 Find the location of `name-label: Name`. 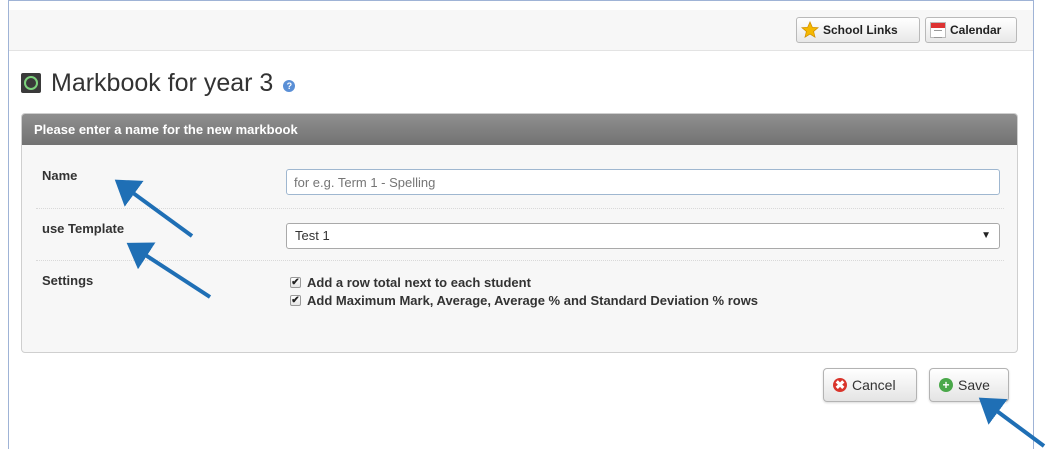

name-label: Name is located at coordinates (60, 175).